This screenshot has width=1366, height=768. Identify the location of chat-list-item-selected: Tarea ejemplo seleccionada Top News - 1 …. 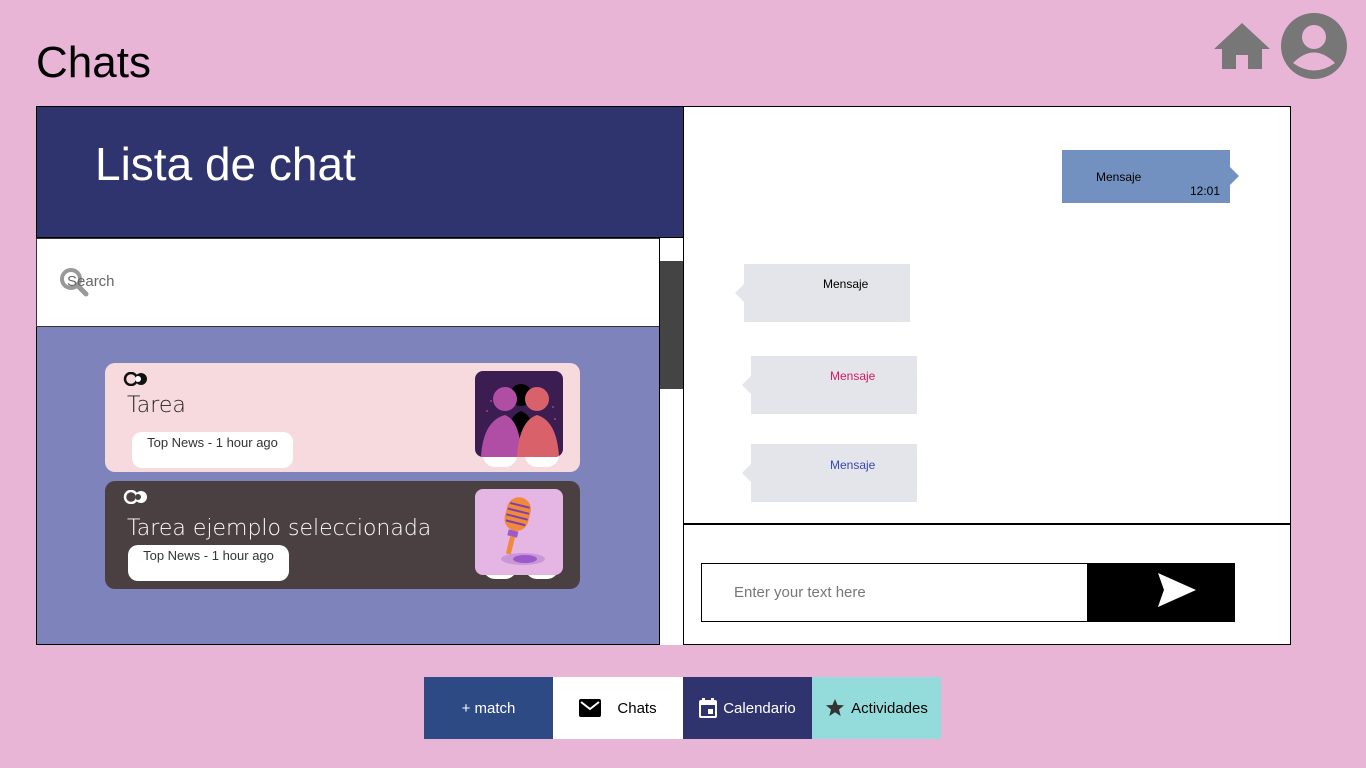
(342, 535).